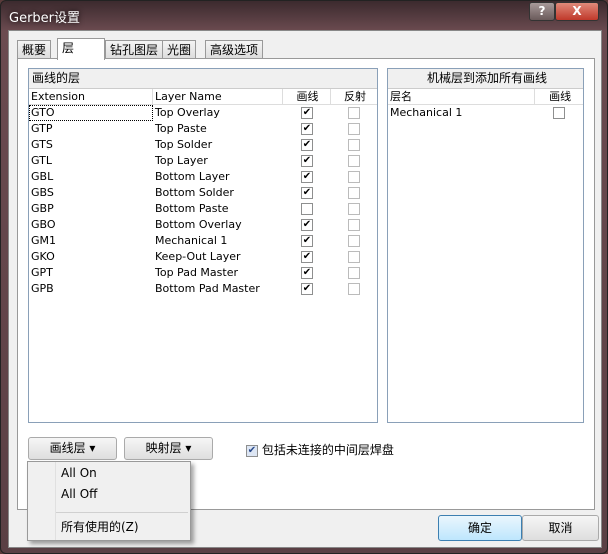  Describe the element at coordinates (55, 501) in the screenshot. I see `menu-gutter-divider` at that location.